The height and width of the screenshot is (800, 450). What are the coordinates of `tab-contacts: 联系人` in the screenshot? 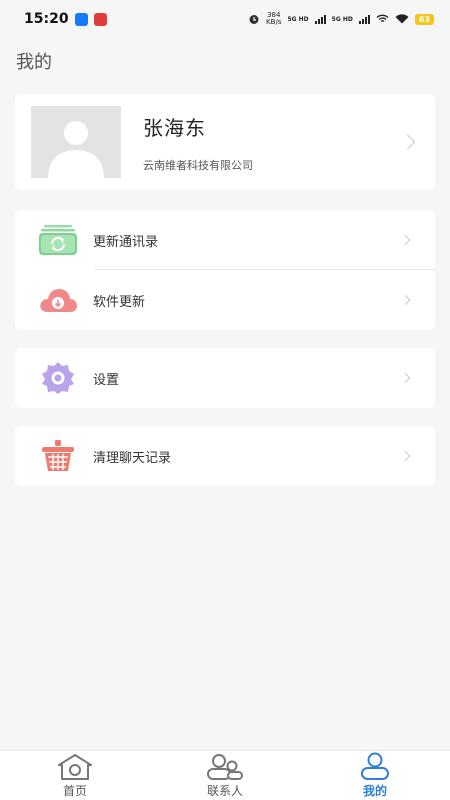 It's located at (225, 775).